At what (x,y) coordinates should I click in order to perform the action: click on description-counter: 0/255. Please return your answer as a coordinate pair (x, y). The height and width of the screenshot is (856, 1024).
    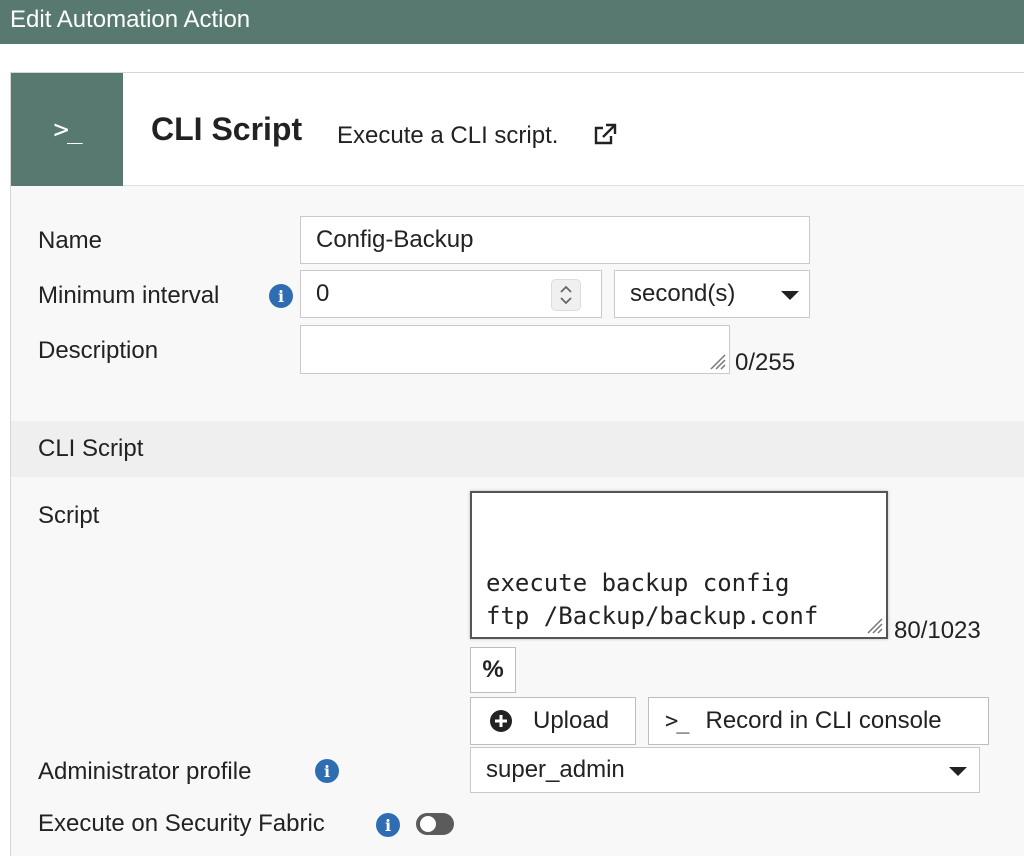
    Looking at the image, I should click on (765, 362).